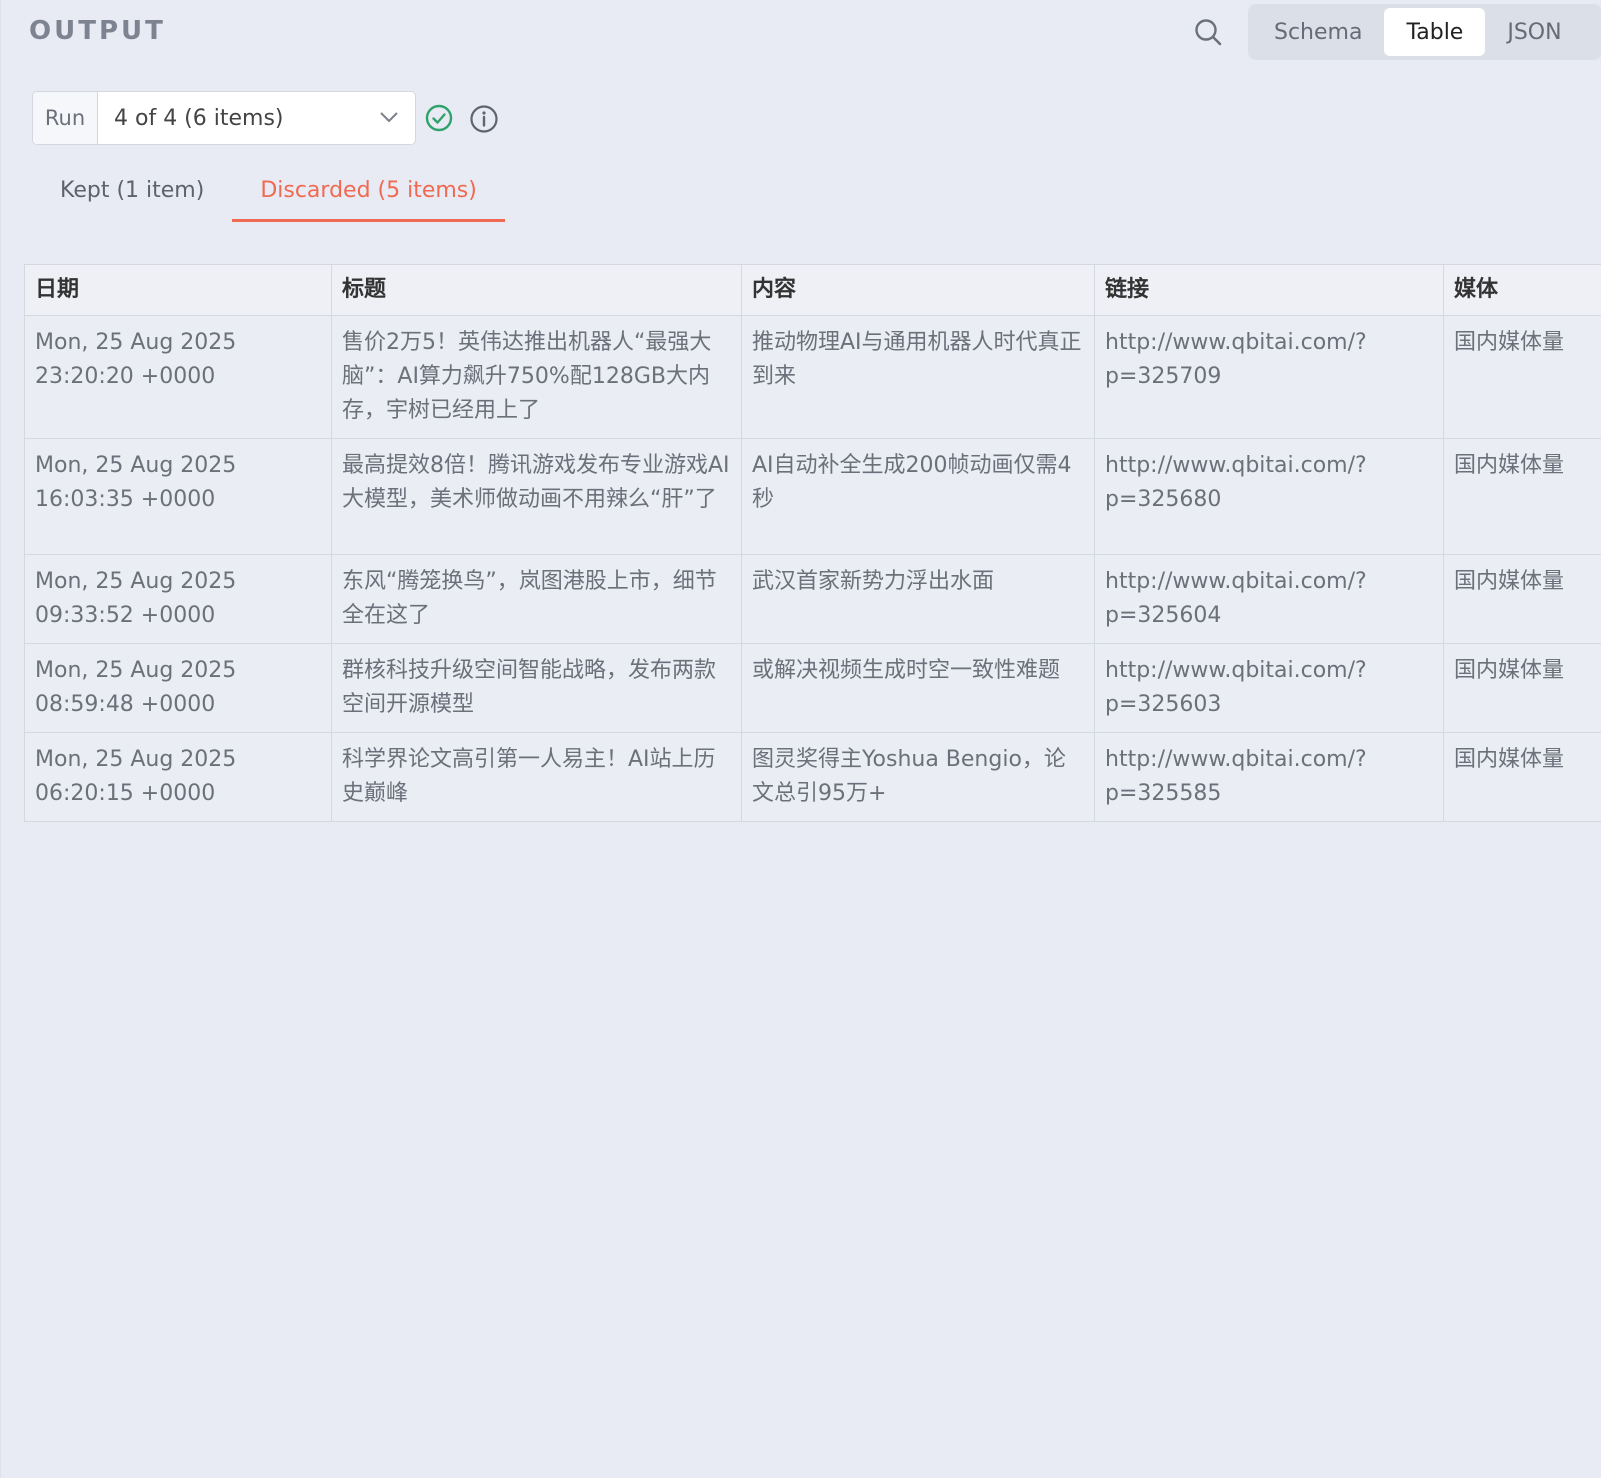 This screenshot has height=1478, width=1601. Describe the element at coordinates (918, 377) in the screenshot. I see `cell-content: 推动物理AI与通用机器人时代真正到来` at that location.